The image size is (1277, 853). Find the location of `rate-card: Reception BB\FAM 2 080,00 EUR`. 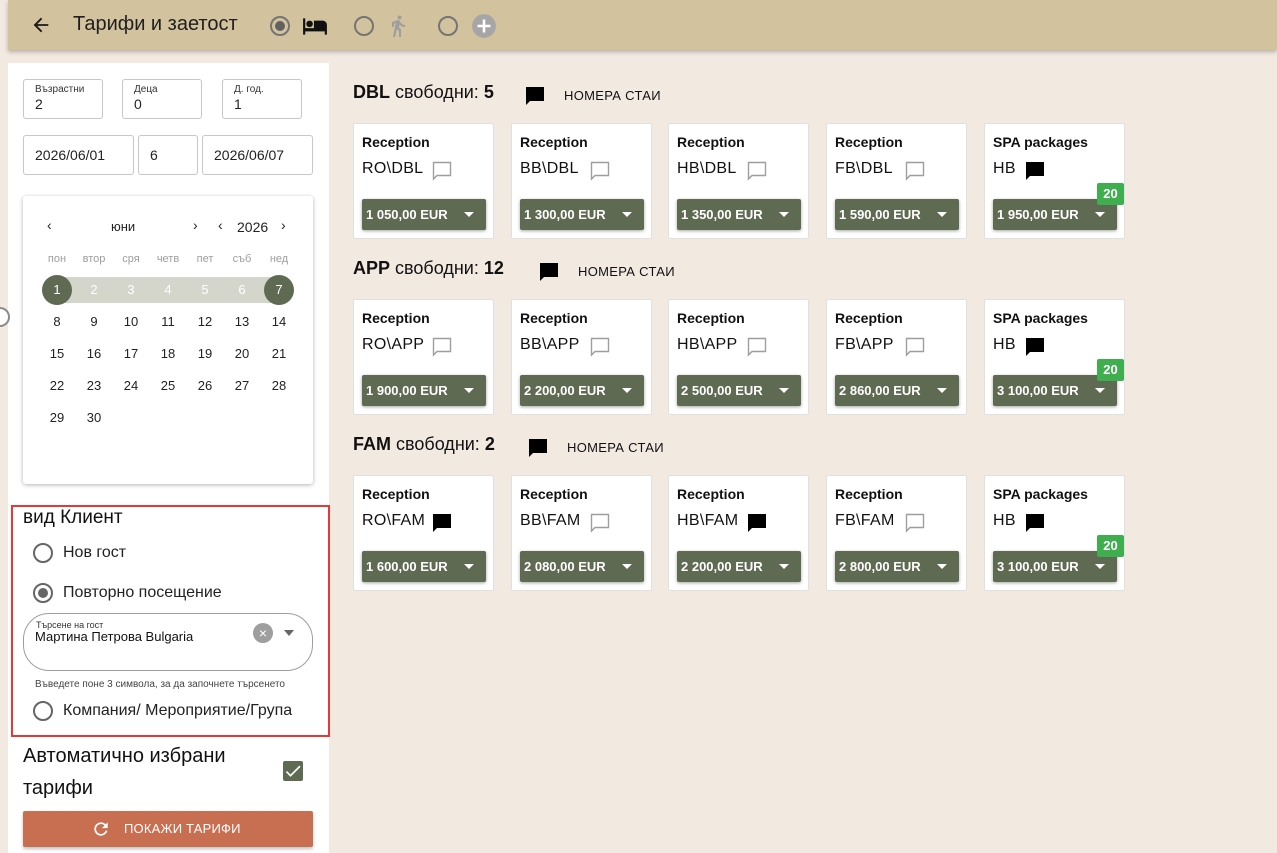

rate-card: Reception BB\FAM 2 080,00 EUR is located at coordinates (581, 533).